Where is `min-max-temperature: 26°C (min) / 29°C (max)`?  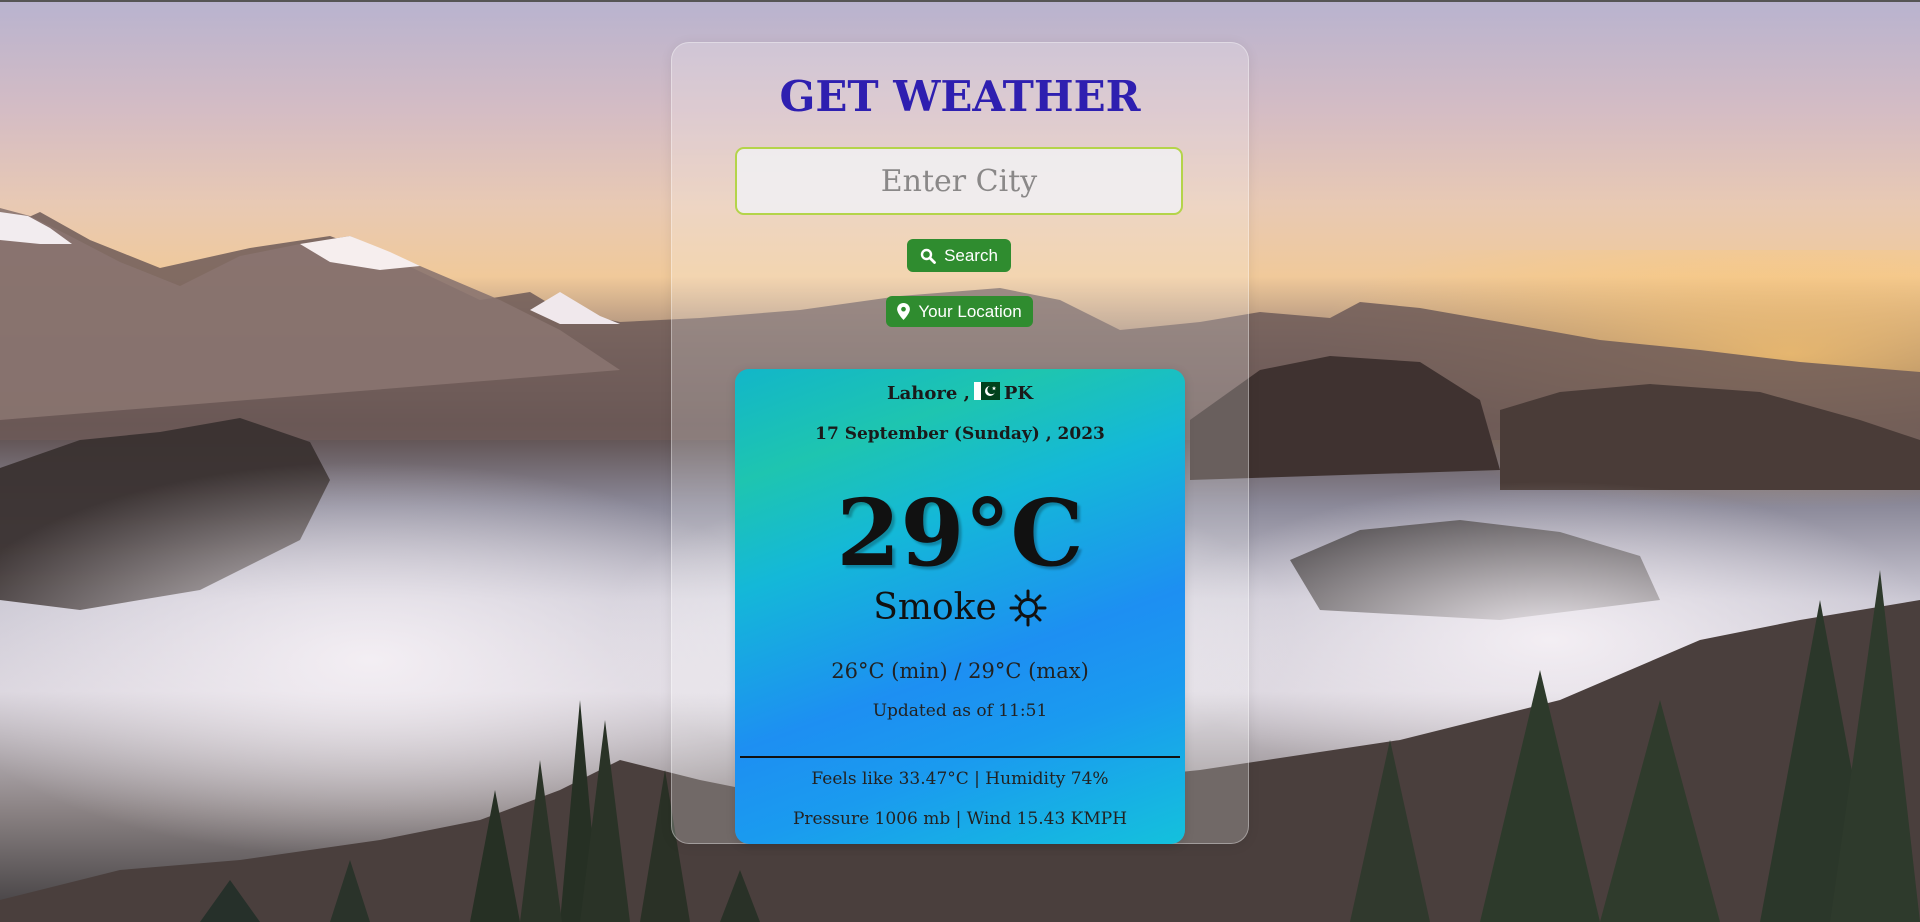
min-max-temperature: 26°C (min) / 29°C (max) is located at coordinates (960, 671).